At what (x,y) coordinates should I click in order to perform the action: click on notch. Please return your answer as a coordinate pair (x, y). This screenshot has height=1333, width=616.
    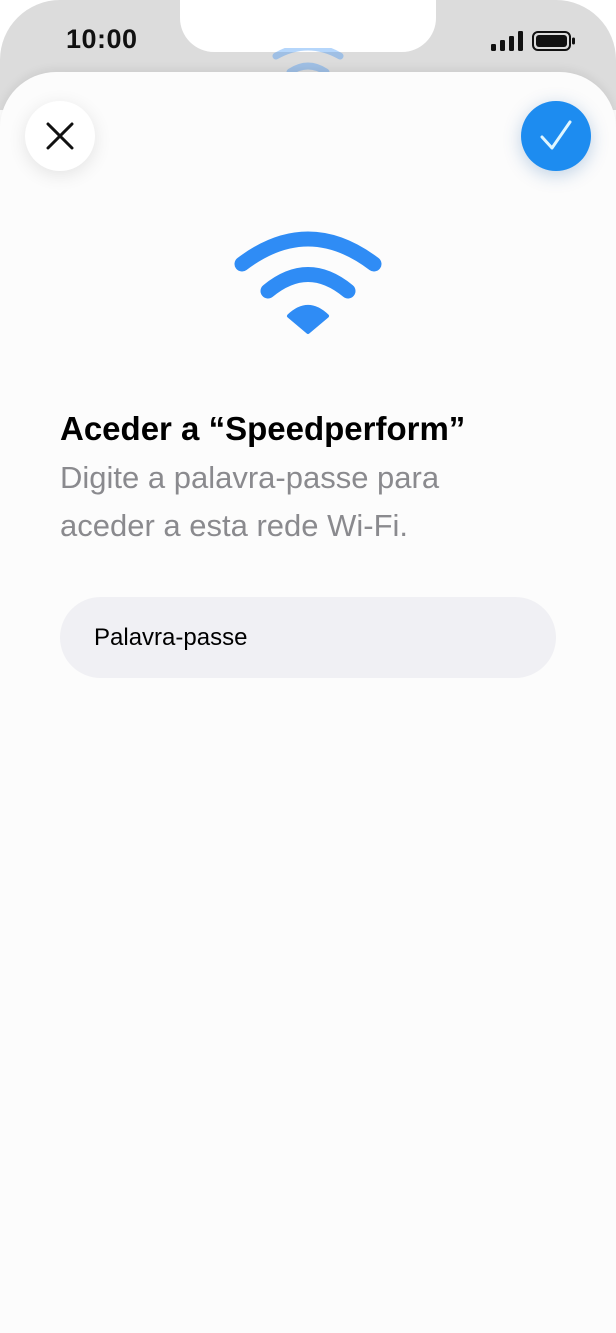
    Looking at the image, I should click on (308, 26).